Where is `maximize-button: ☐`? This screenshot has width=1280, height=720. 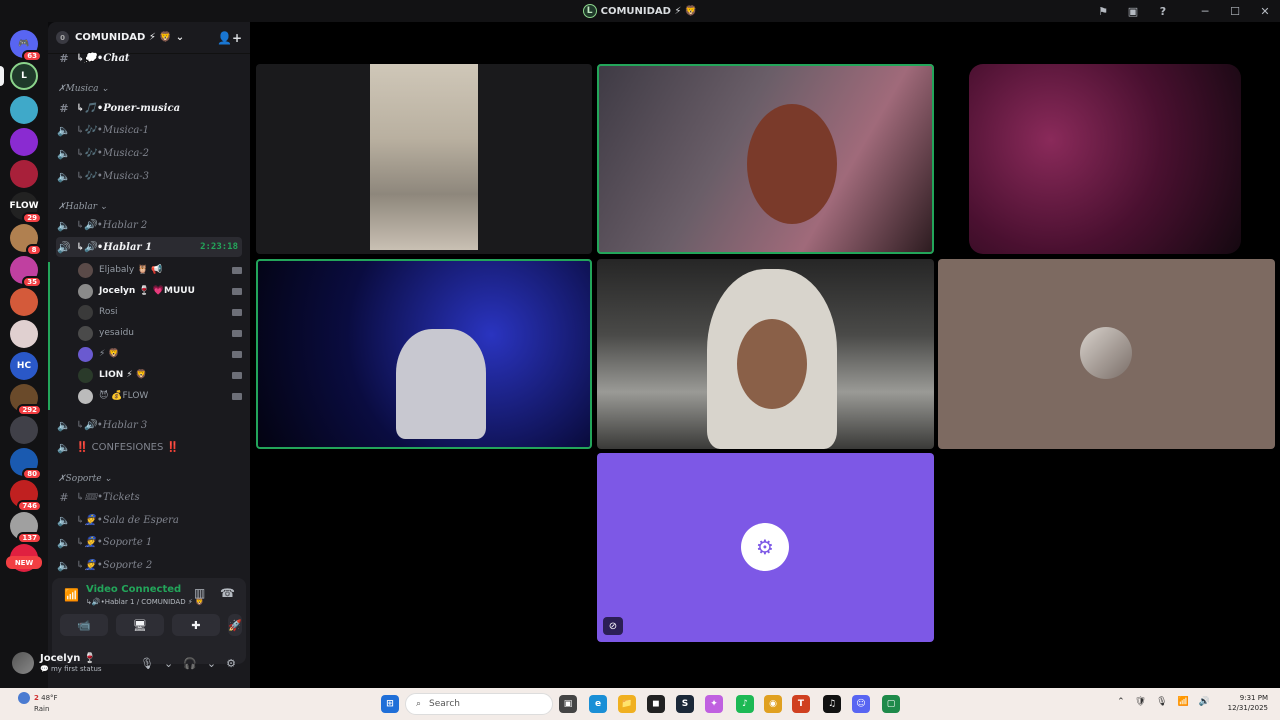 maximize-button: ☐ is located at coordinates (1235, 11).